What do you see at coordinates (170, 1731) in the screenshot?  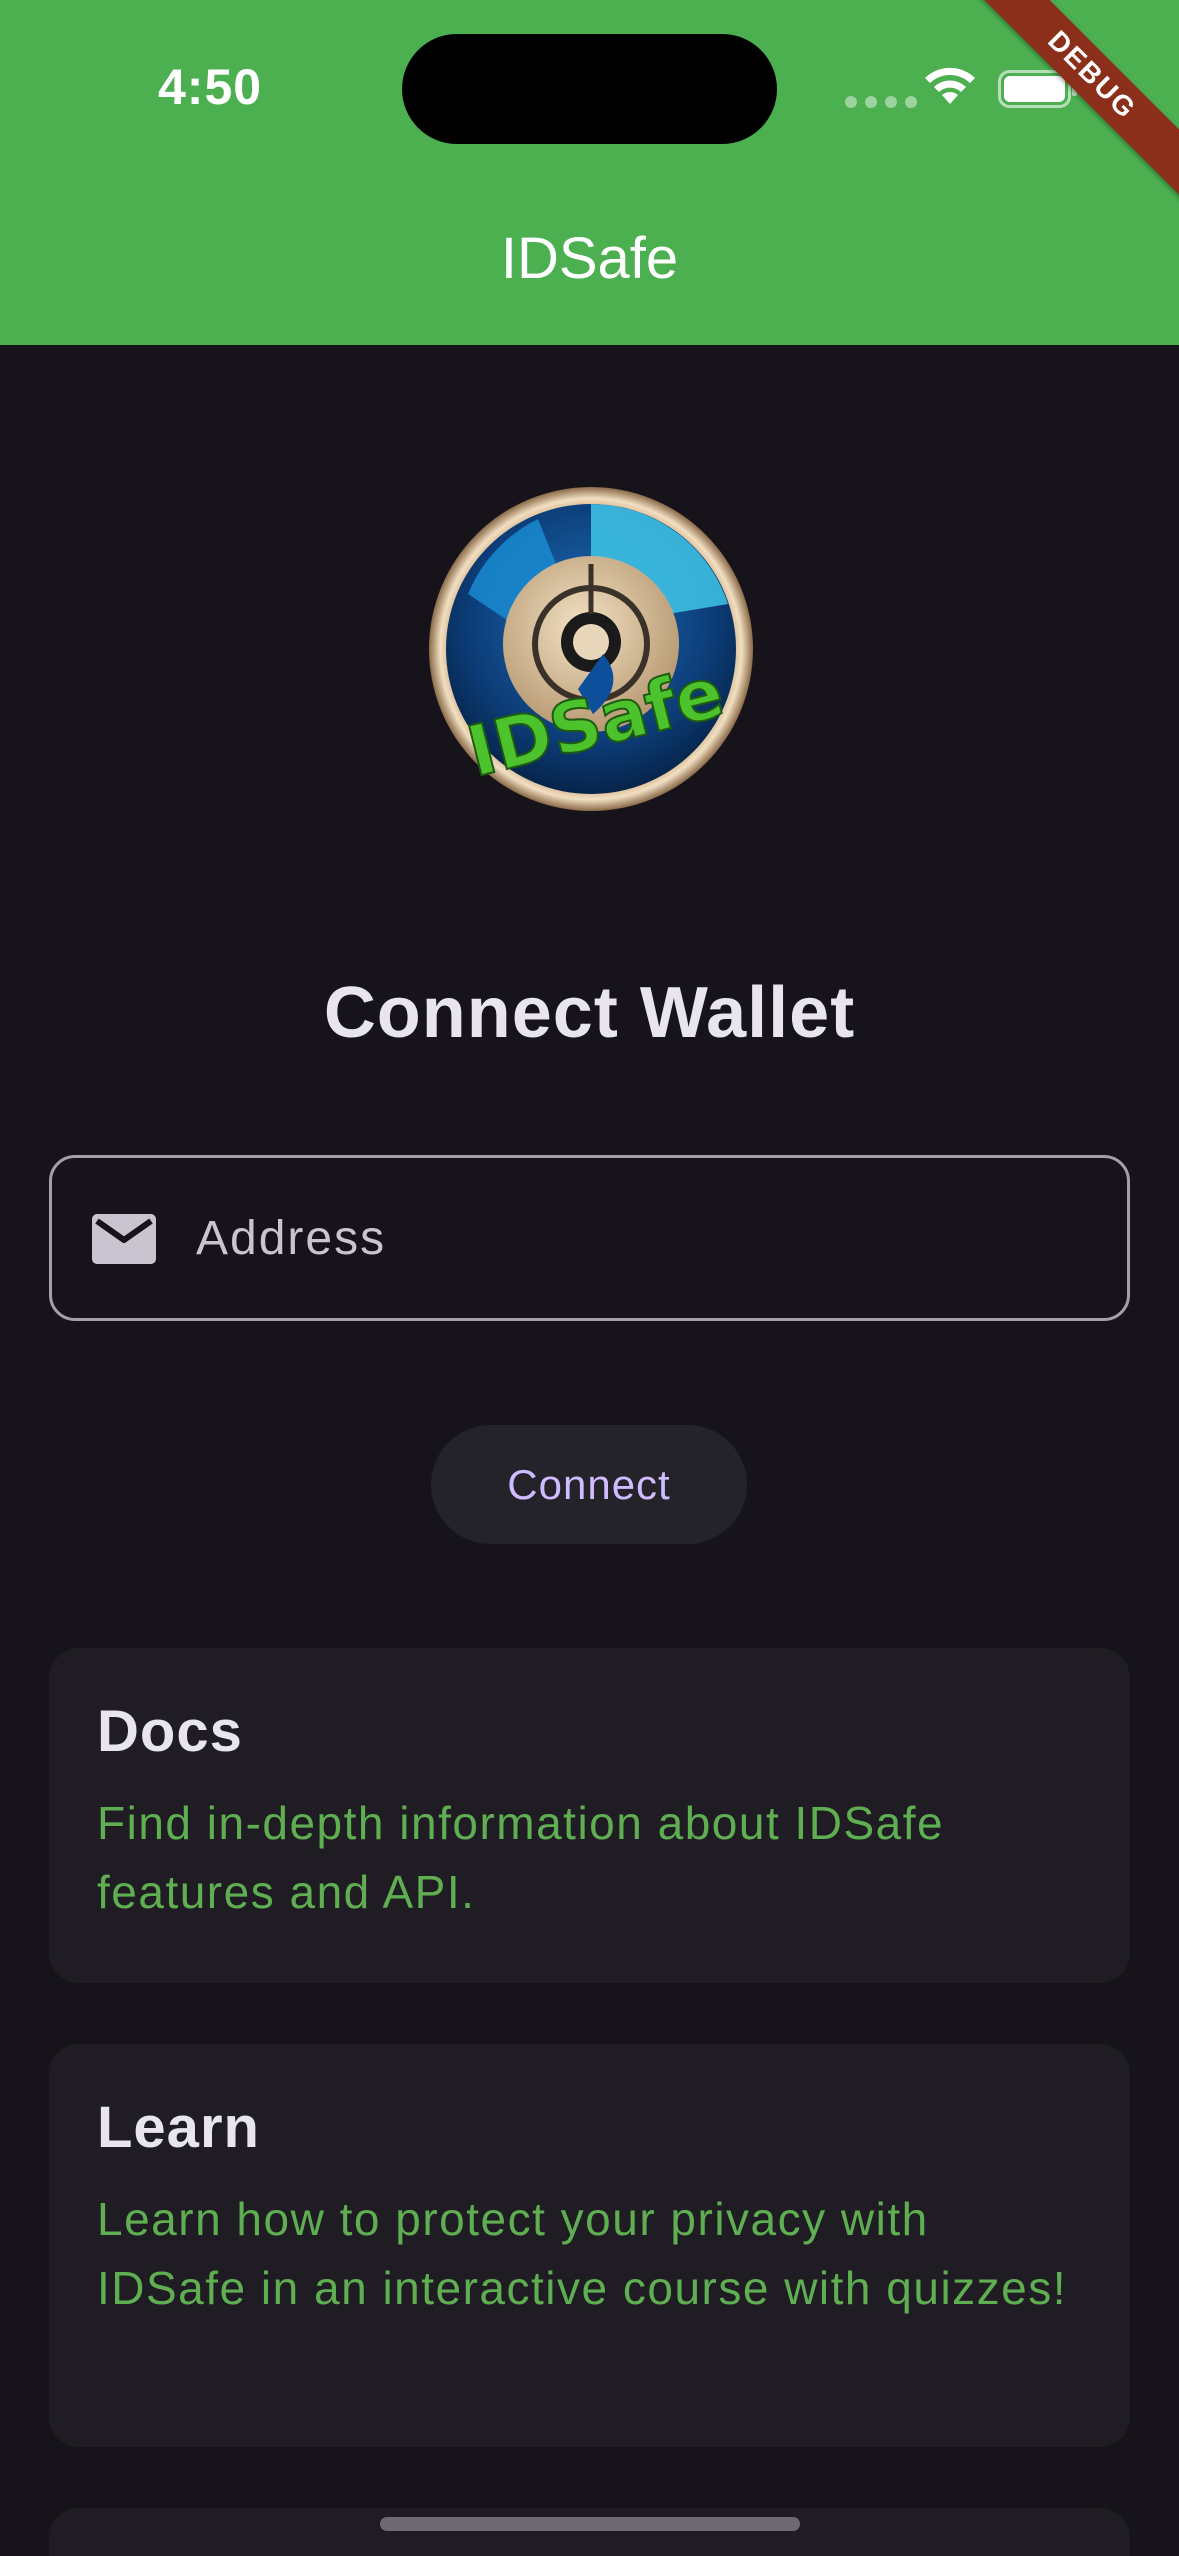 I see `card-title: Docs` at bounding box center [170, 1731].